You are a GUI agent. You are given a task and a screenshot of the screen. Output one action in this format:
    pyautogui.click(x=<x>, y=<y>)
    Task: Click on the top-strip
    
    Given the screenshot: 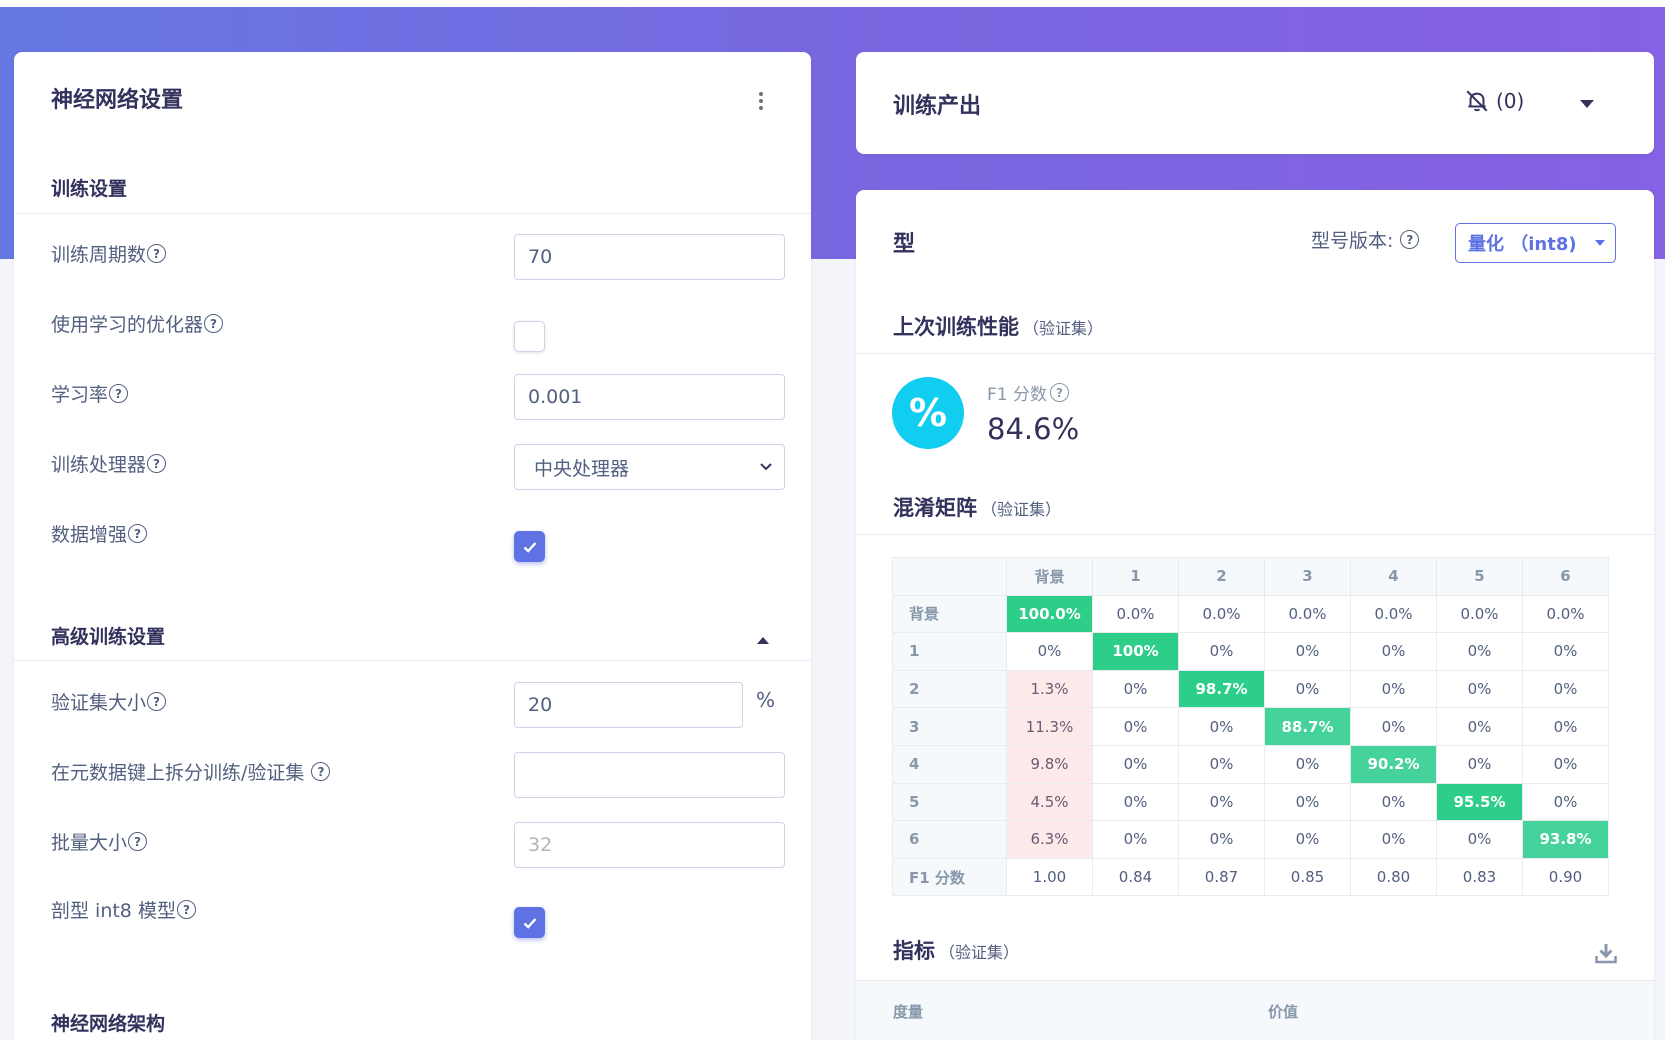 What is the action you would take?
    pyautogui.click(x=832, y=3)
    